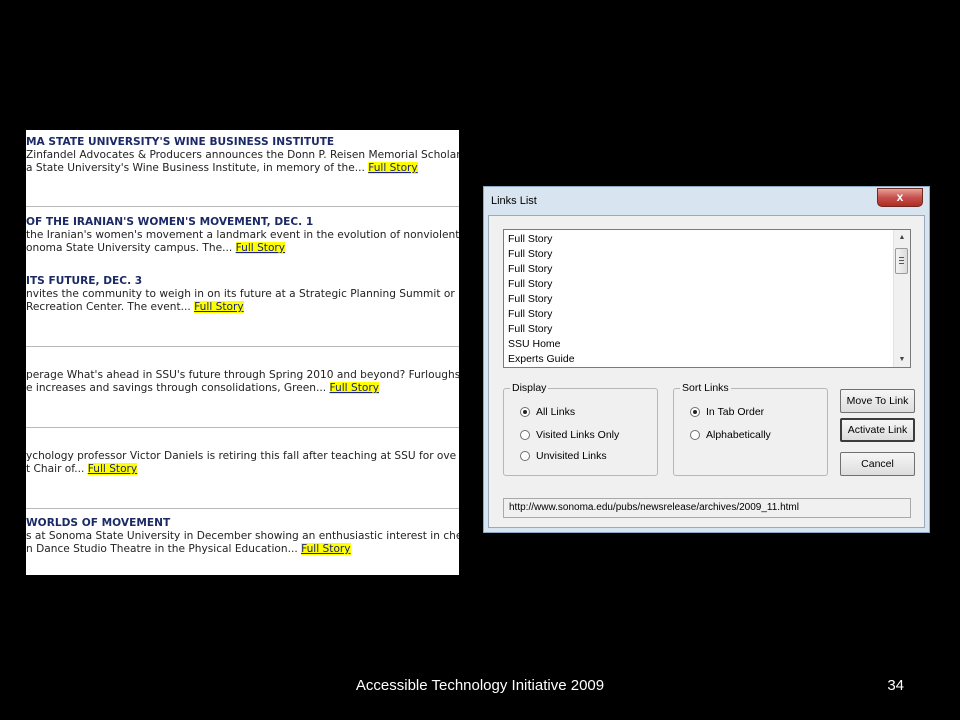 The height and width of the screenshot is (720, 960). Describe the element at coordinates (571, 456) in the screenshot. I see `radio-label: Unvisited Links` at that location.